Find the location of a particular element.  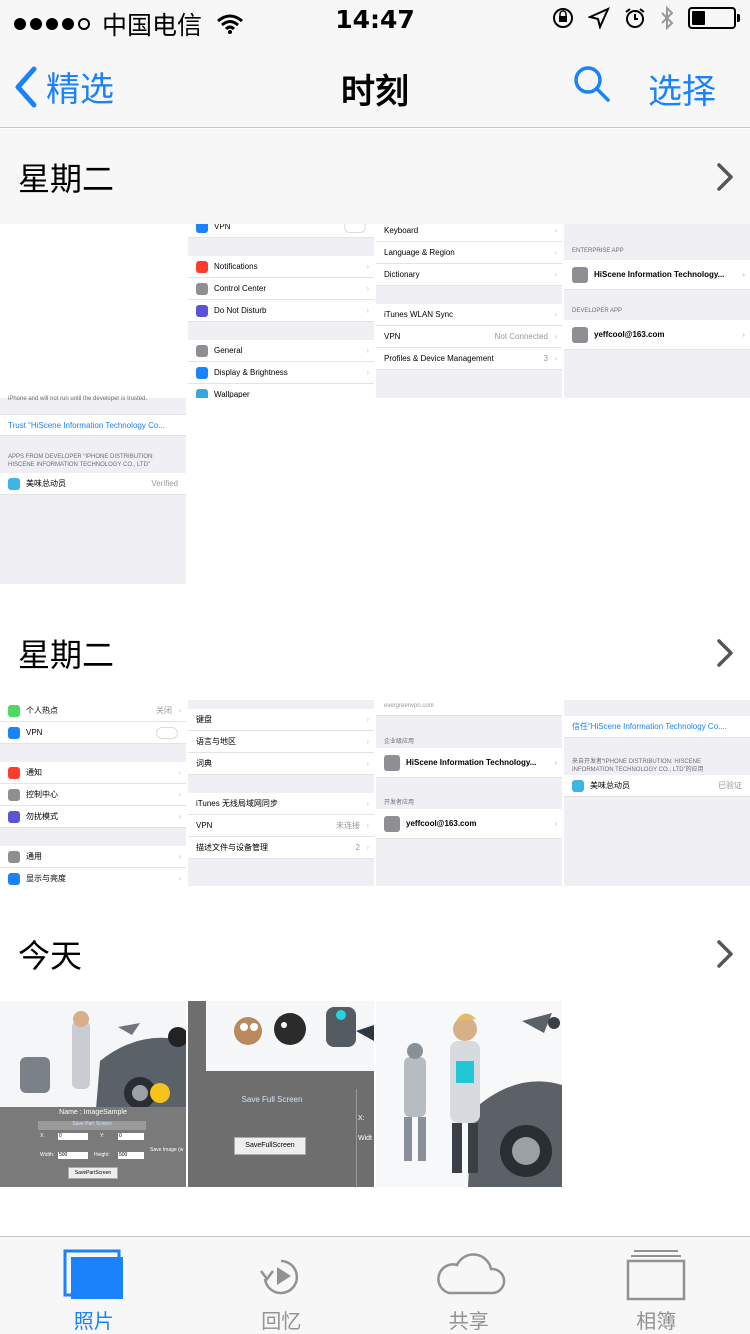

row-label: General is located at coordinates (228, 350).